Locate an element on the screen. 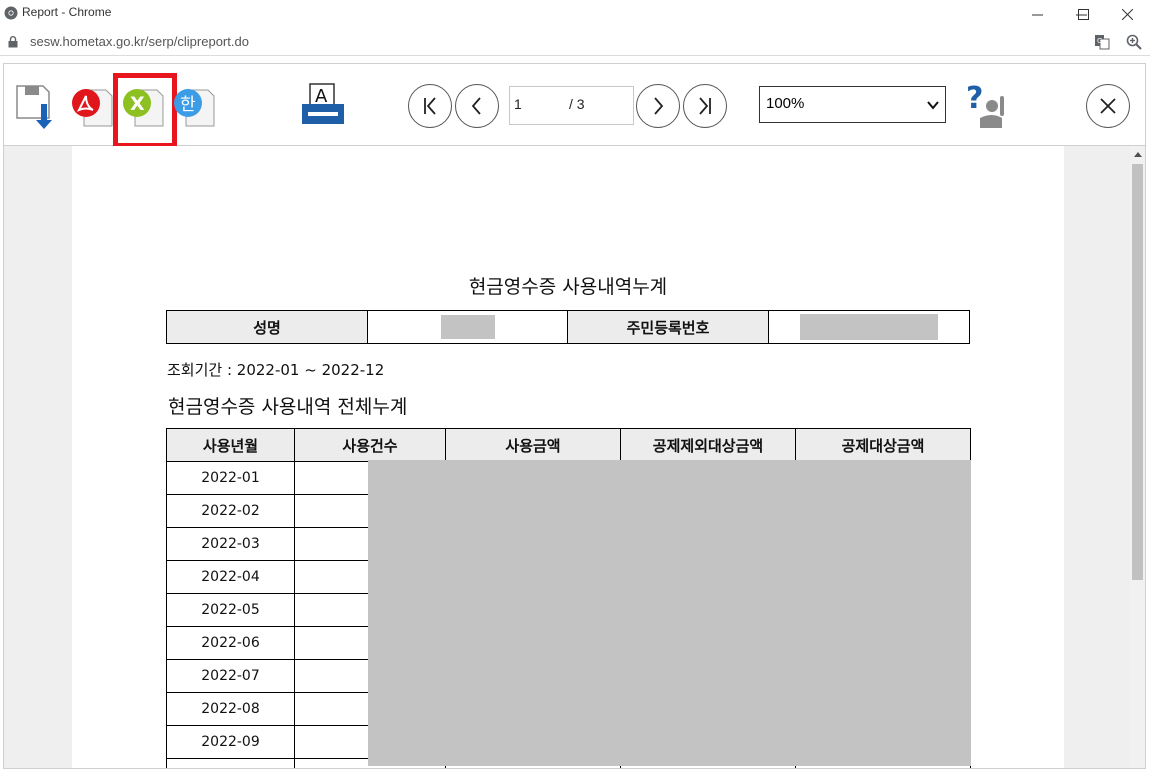 This screenshot has height=769, width=1150. month-cell: 2022-08 is located at coordinates (230, 709).